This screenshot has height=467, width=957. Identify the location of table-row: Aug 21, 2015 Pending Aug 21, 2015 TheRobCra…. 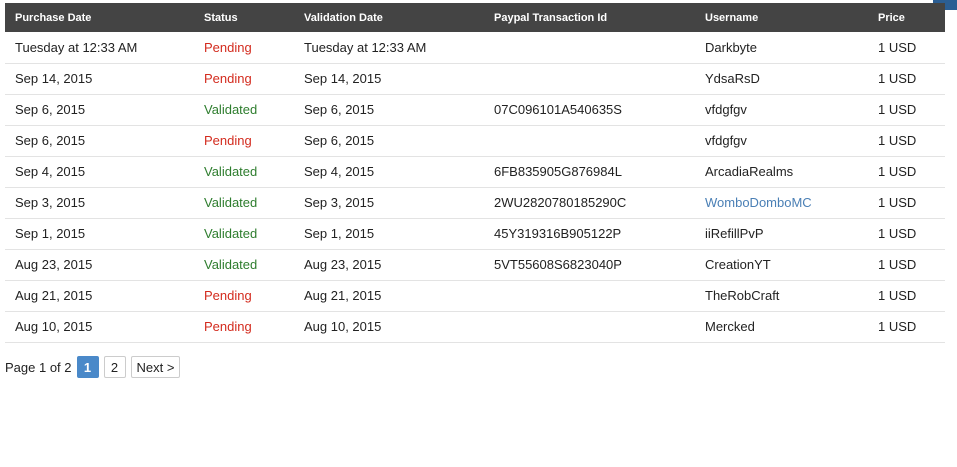
(475, 295).